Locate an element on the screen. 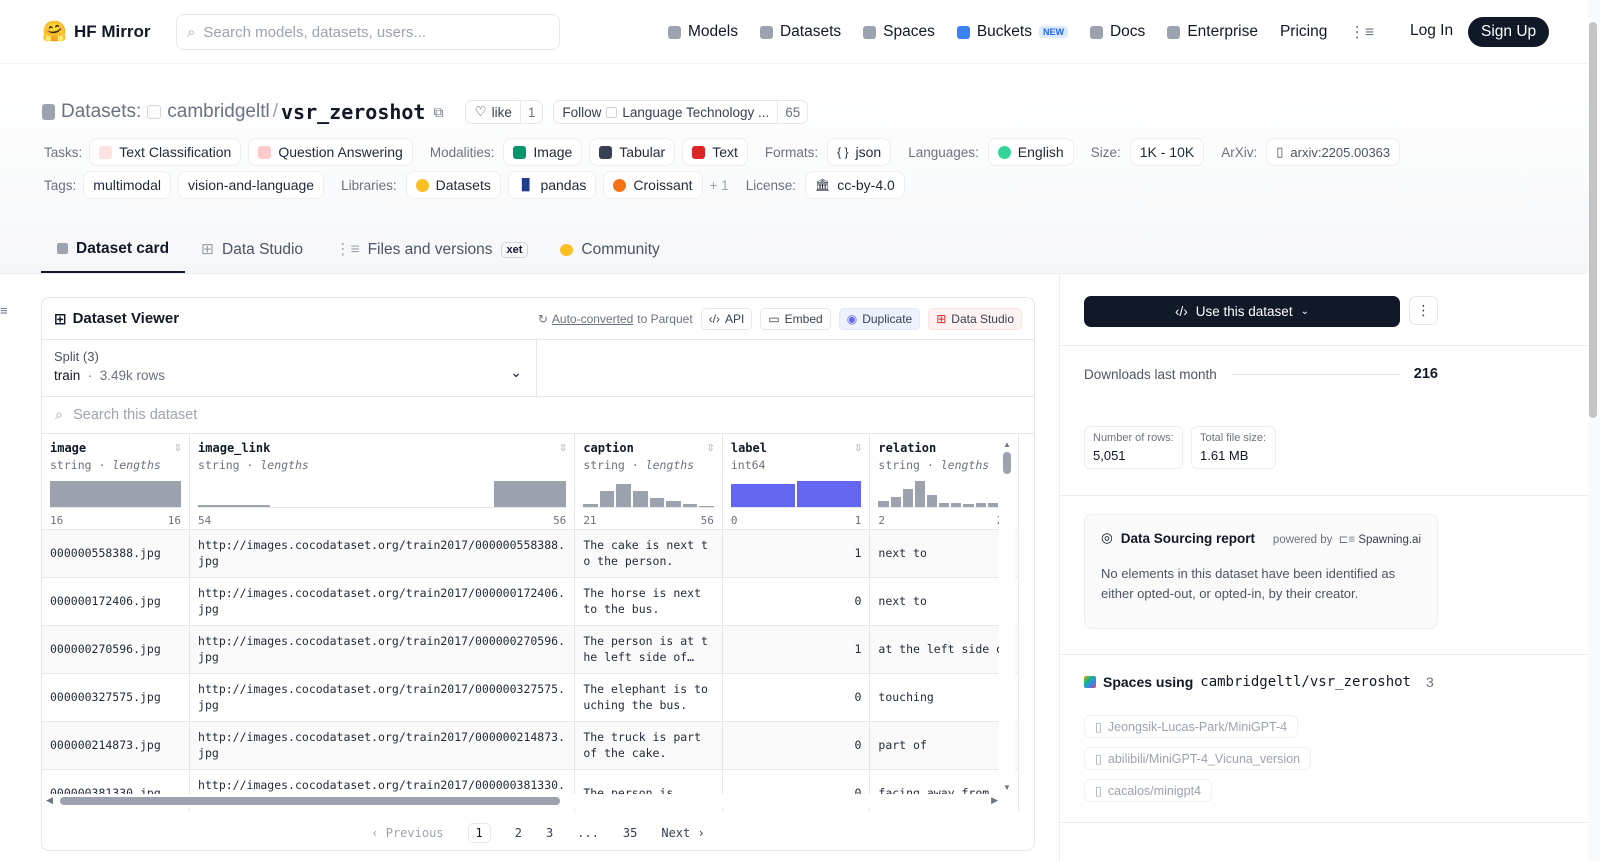 This screenshot has height=861, width=1600. tag-vision-and-language: vision-and-language is located at coordinates (251, 185).